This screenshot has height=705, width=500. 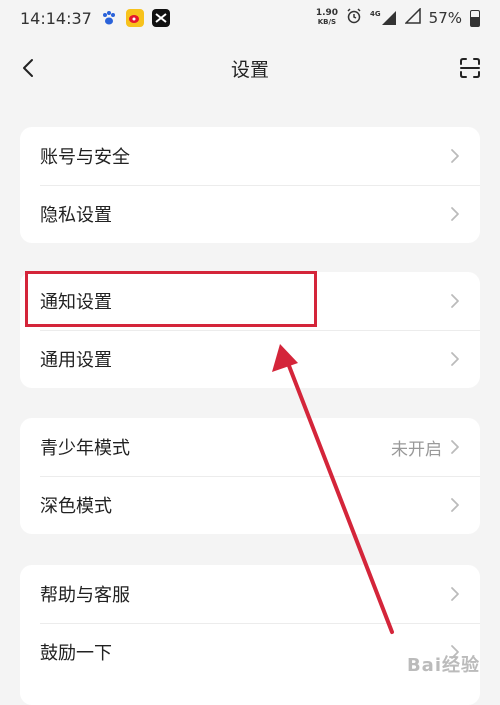 I want to click on chevron-left-icon, so click(x=28, y=68).